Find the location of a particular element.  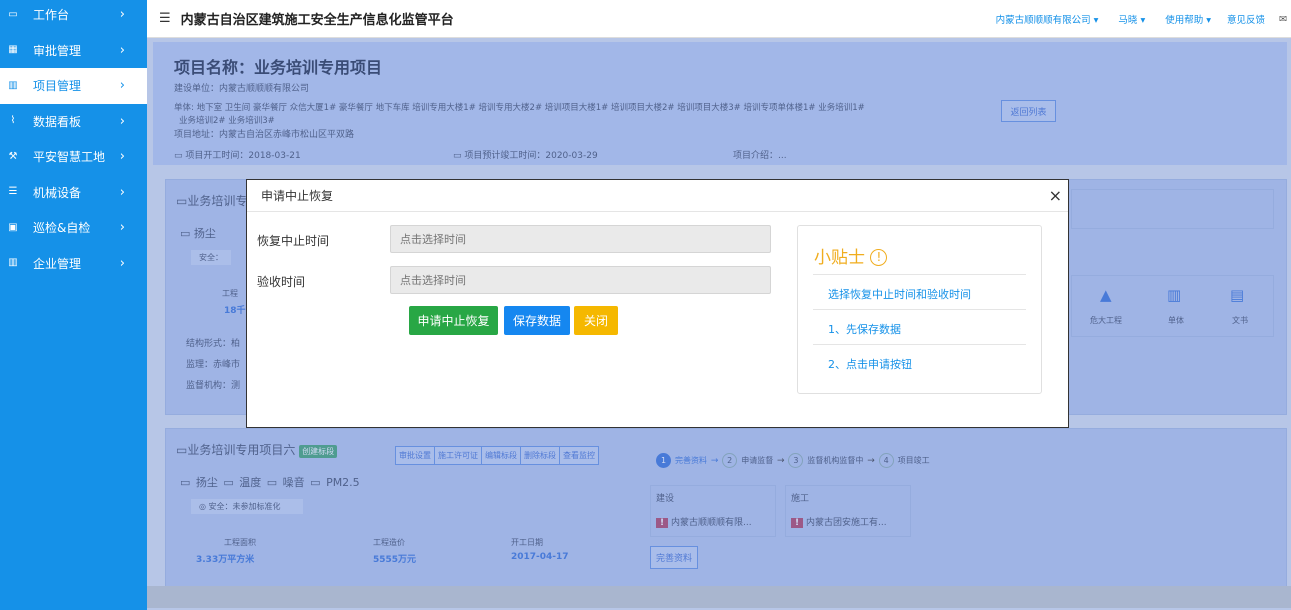

sidebar-item-enterprise: ▥ 企业管理 › is located at coordinates (73, 264).